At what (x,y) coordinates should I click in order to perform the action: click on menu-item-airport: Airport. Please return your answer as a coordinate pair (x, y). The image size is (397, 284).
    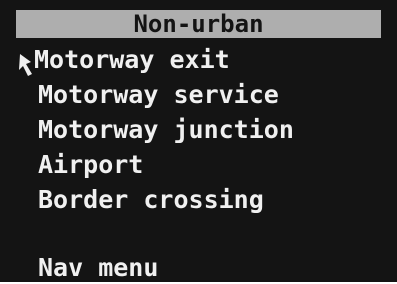
    Looking at the image, I should click on (90, 165).